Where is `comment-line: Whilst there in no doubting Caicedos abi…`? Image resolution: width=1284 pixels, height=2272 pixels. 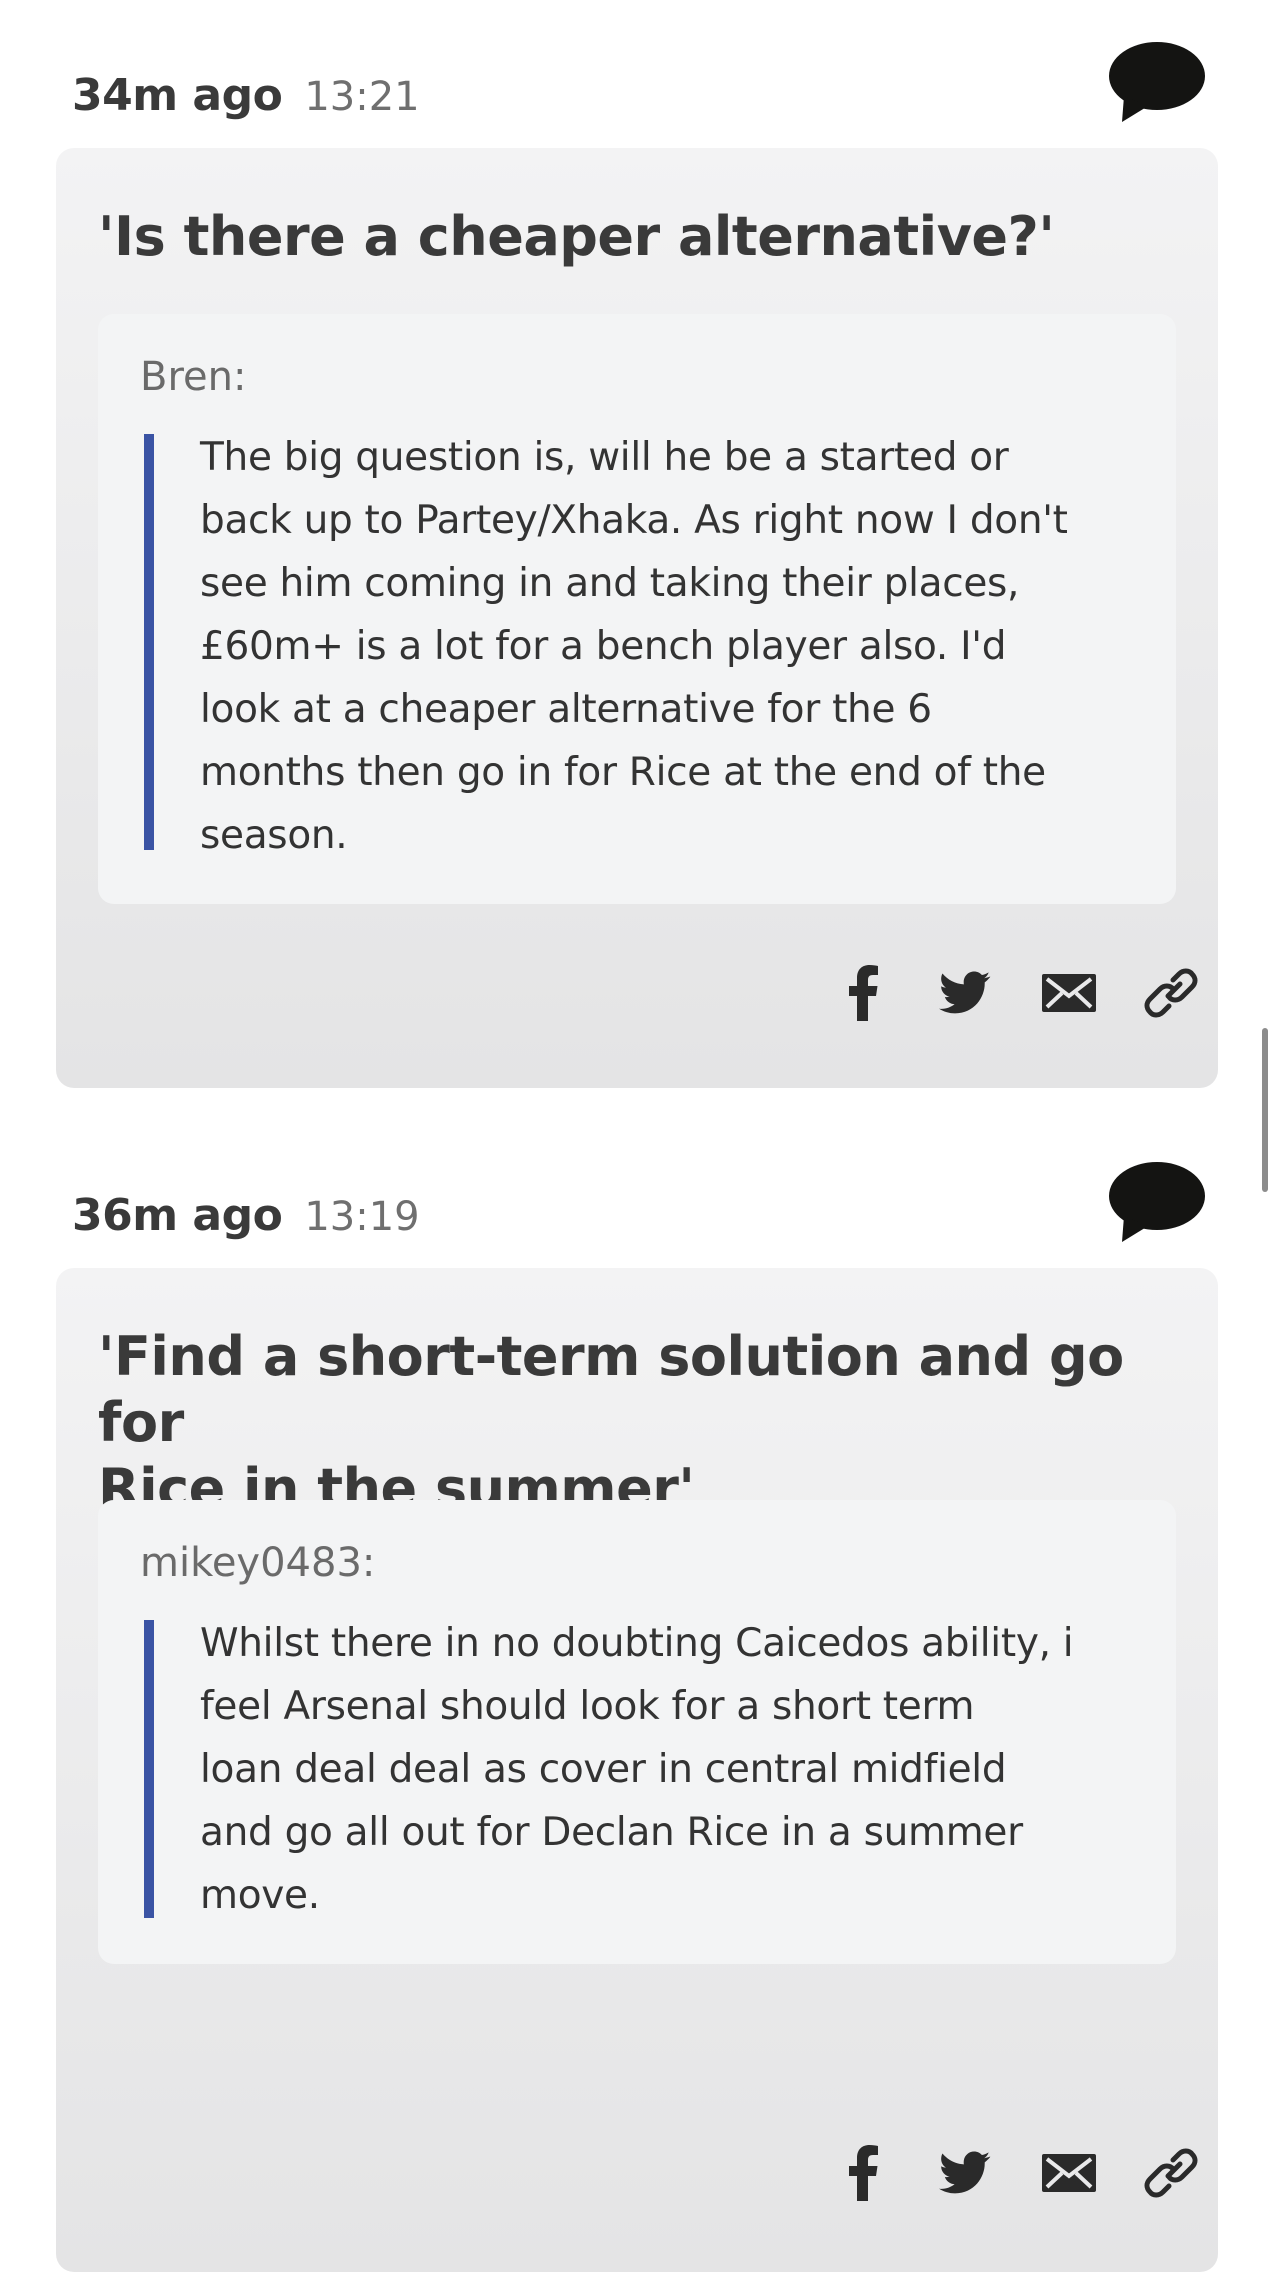
comment-line: Whilst there in no doubting Caicedos abi… is located at coordinates (637, 1643).